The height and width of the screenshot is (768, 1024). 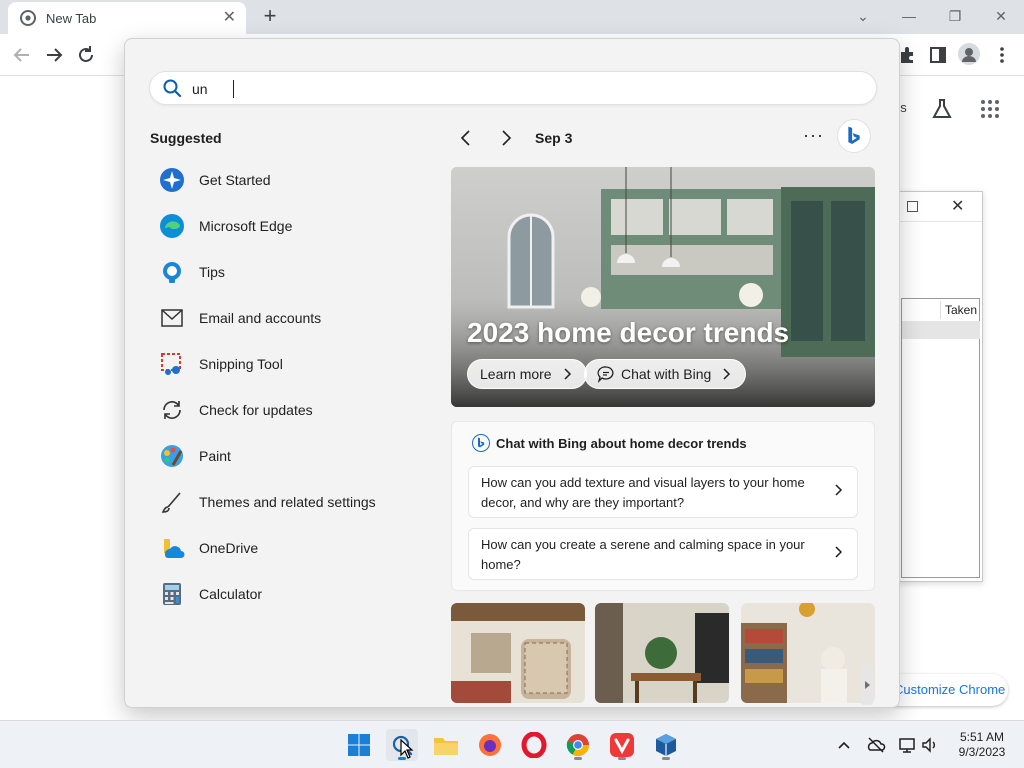 What do you see at coordinates (290, 318) in the screenshot?
I see `suggestion-email-and-accounts: Email and accounts` at bounding box center [290, 318].